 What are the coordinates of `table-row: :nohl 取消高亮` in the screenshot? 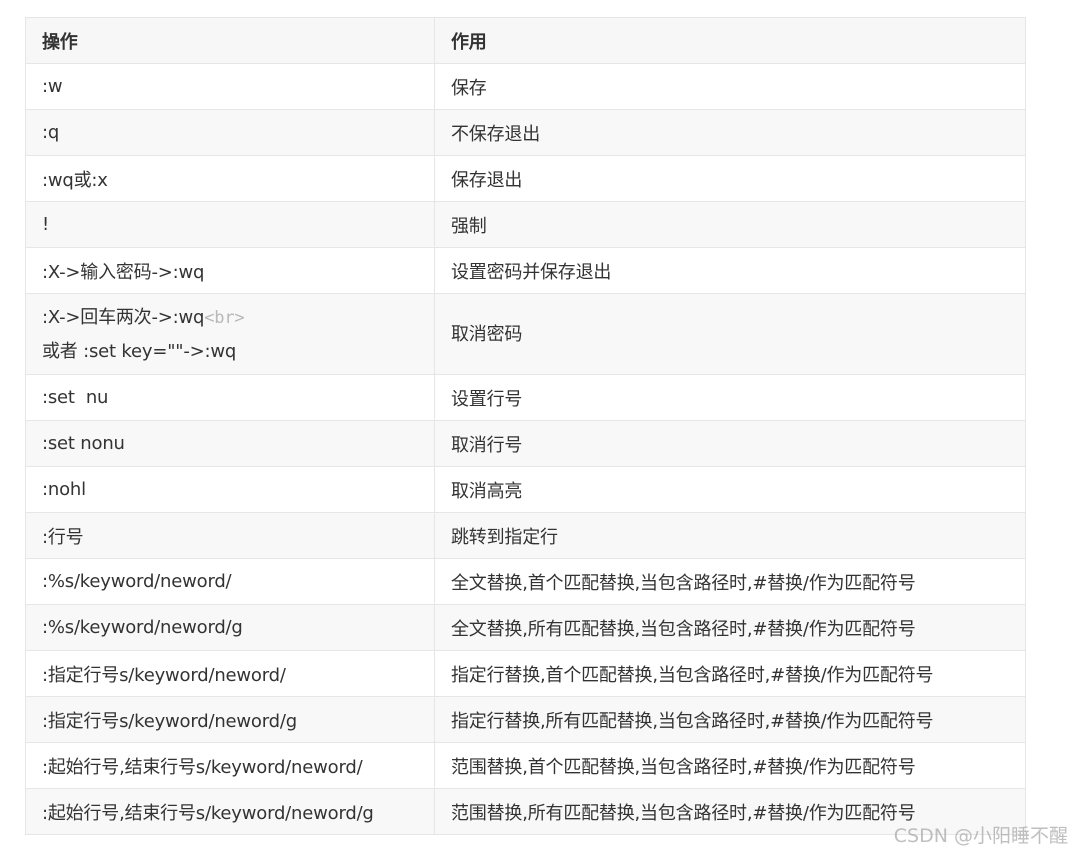 It's located at (525, 489).